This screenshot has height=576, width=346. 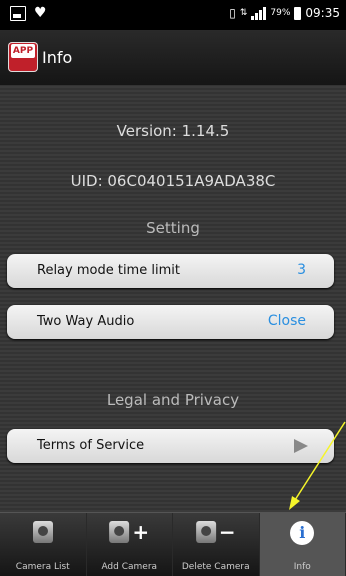 I want to click on app-logo-icon: APP, so click(x=23, y=57).